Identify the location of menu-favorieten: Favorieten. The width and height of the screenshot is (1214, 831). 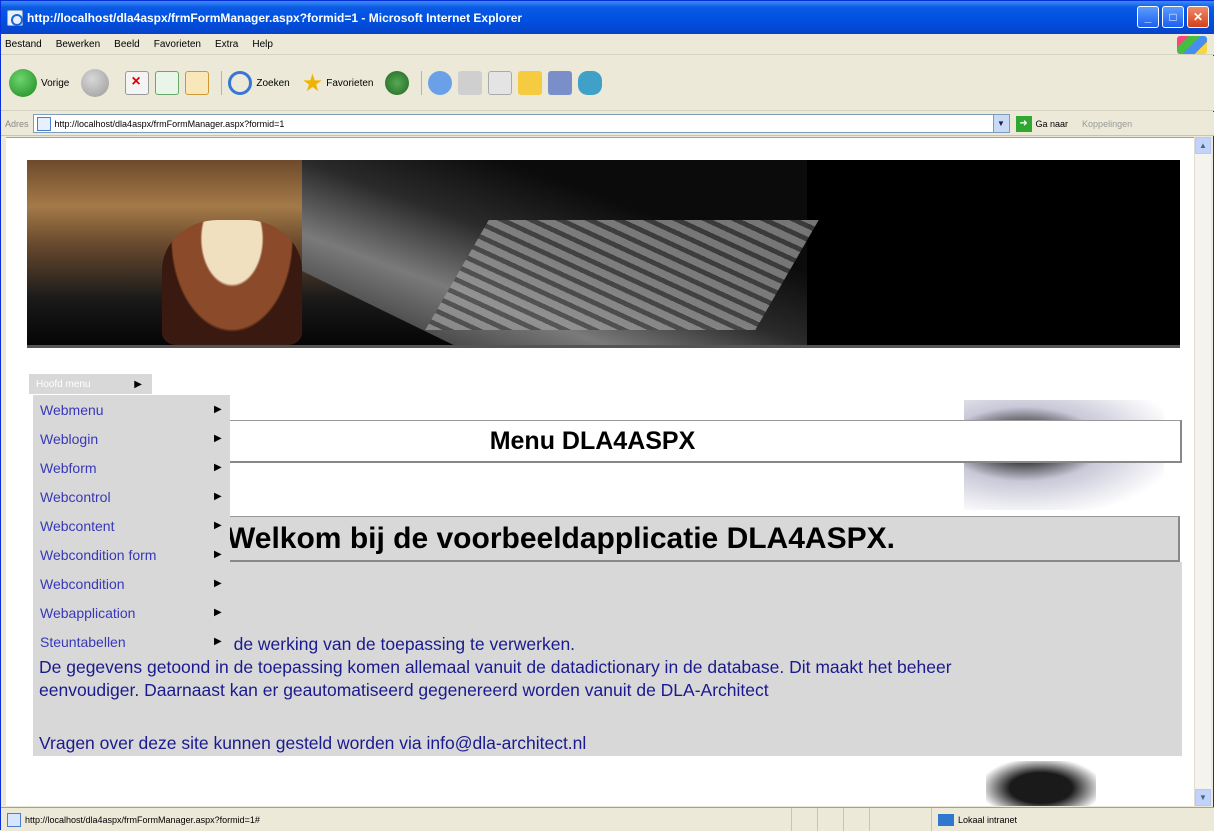
(177, 44).